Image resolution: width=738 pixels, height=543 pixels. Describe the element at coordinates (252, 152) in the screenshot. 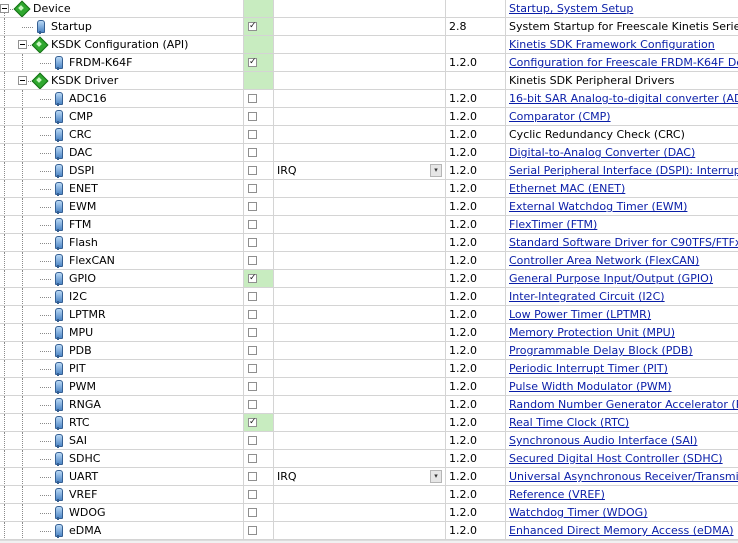

I see `select-checkbox-dac` at that location.